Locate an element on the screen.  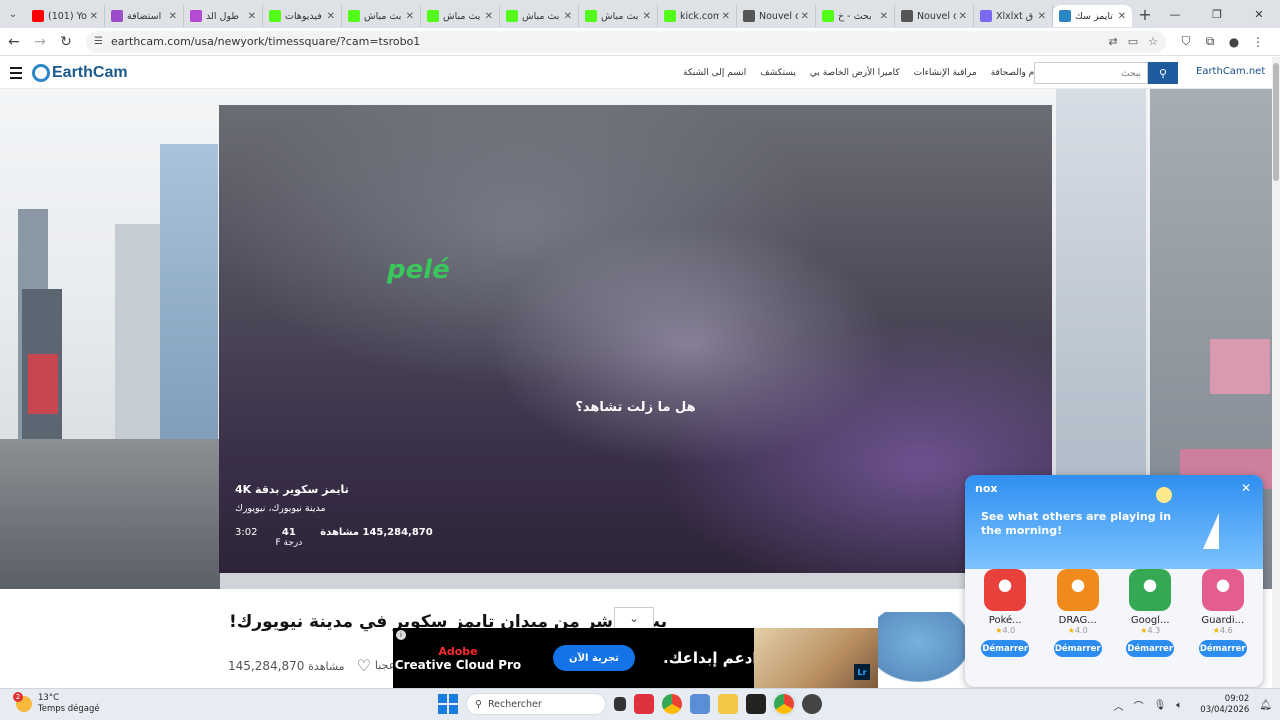
back-icon: ← is located at coordinates (14, 42).